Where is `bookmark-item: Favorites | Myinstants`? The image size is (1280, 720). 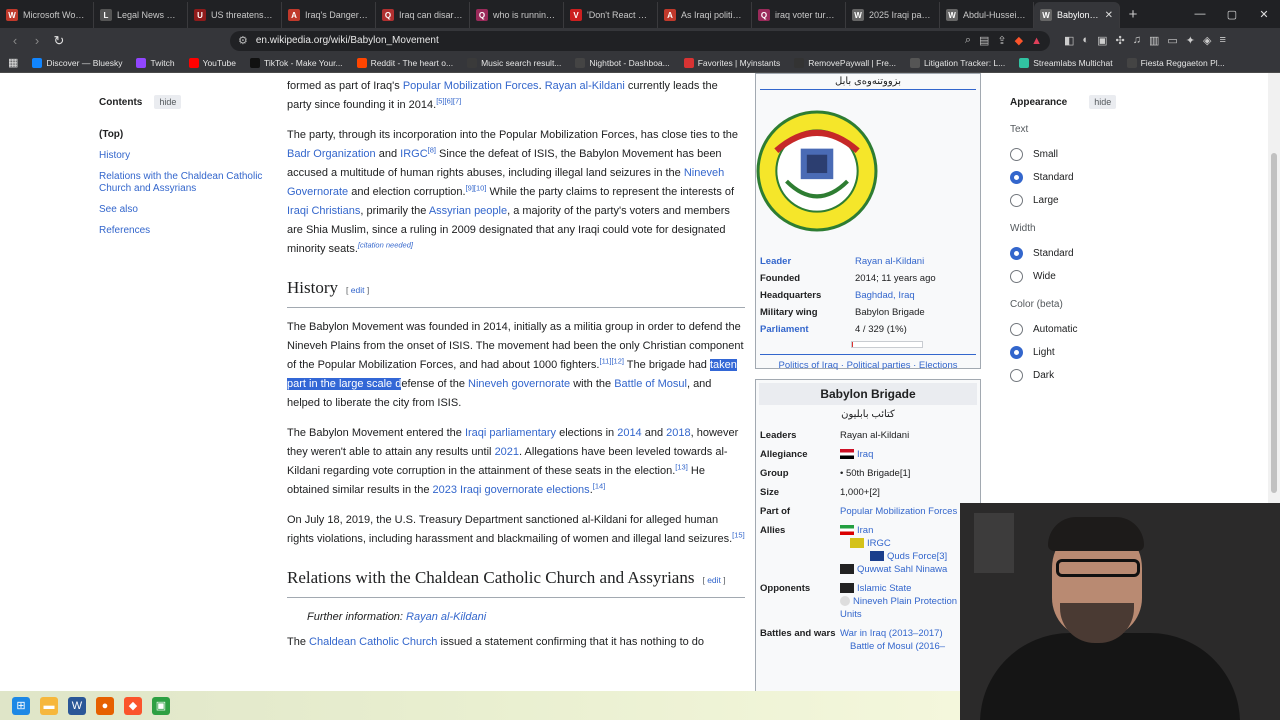
bookmark-item: Favorites | Myinstants is located at coordinates (731, 62).